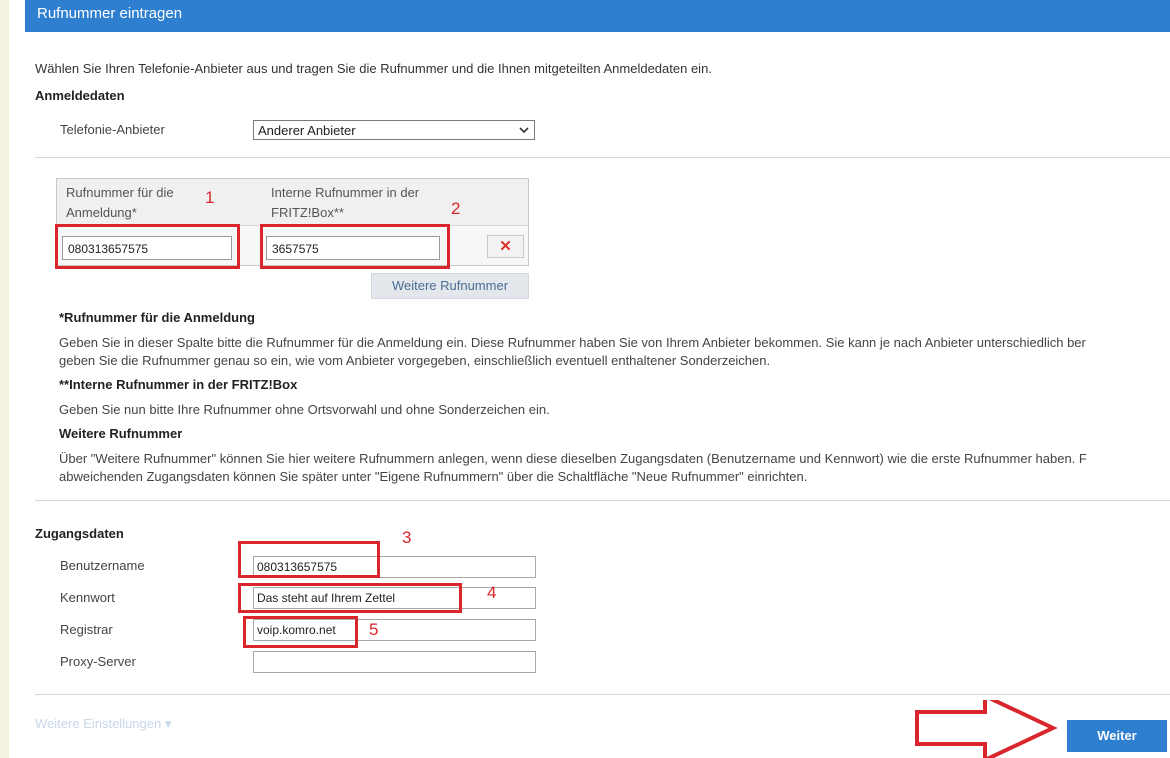 Image resolution: width=1170 pixels, height=758 pixels. Describe the element at coordinates (4, 379) in the screenshot. I see `left-margin-strip` at that location.